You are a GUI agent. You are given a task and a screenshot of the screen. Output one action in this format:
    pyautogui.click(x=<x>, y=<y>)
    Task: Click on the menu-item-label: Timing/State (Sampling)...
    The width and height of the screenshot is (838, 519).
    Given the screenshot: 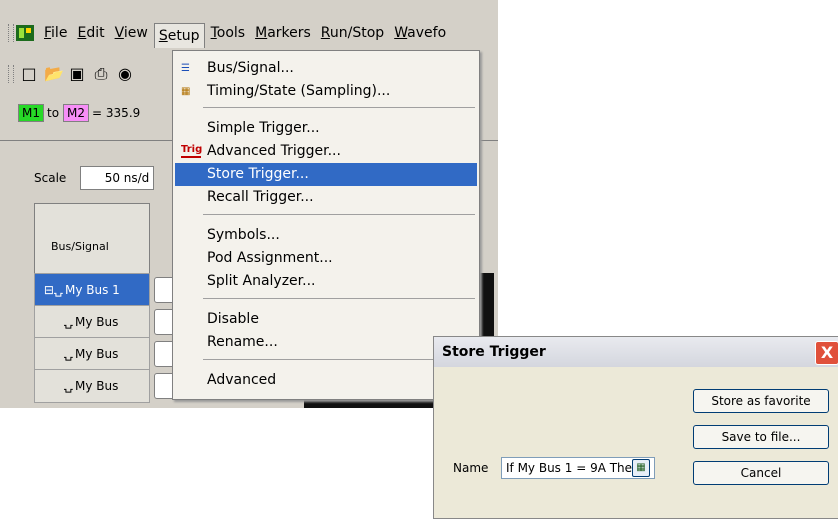 What is the action you would take?
    pyautogui.click(x=299, y=91)
    